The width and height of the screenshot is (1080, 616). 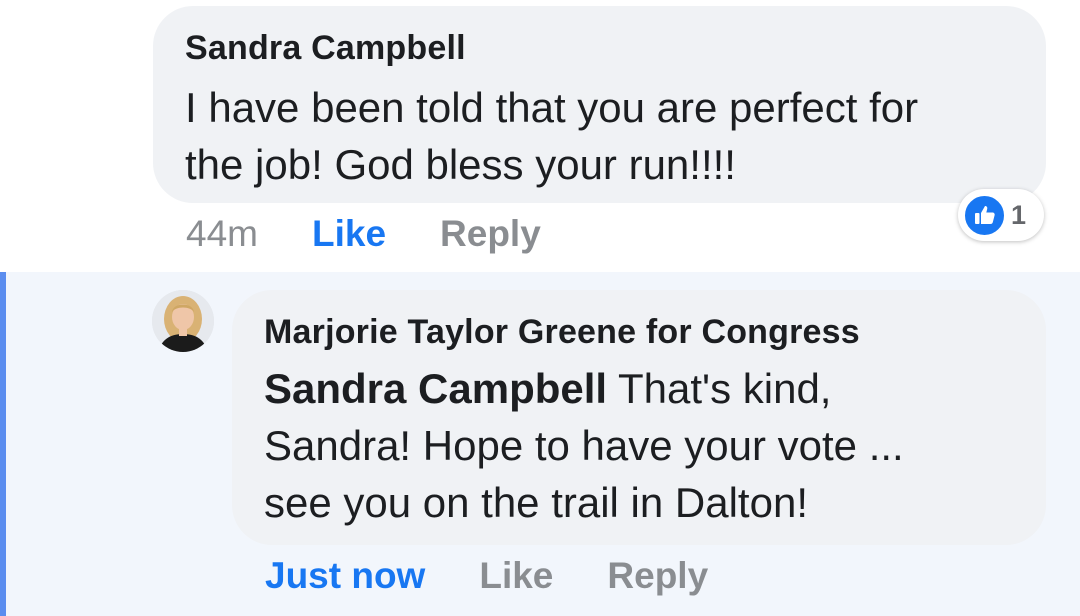 I want to click on comment-author-name: Sandra Campbell, so click(x=599, y=48).